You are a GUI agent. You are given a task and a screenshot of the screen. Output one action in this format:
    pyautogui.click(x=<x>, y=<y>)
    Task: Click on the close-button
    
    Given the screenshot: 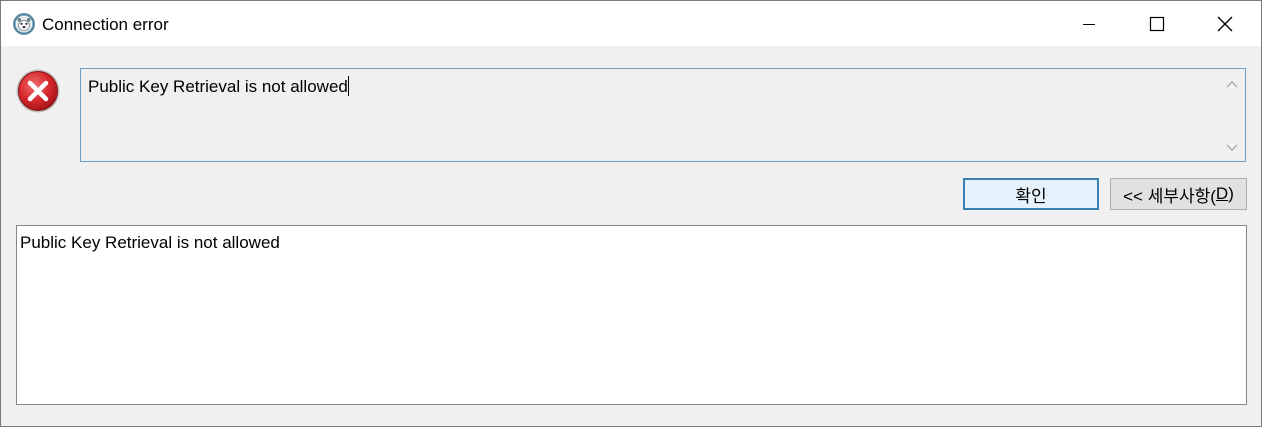 What is the action you would take?
    pyautogui.click(x=1225, y=23)
    